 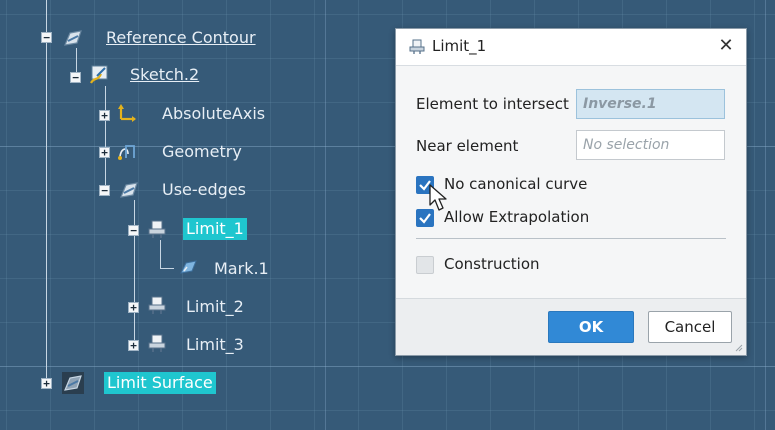 What do you see at coordinates (181, 37) in the screenshot?
I see `tree-node-label: Reference Contour` at bounding box center [181, 37].